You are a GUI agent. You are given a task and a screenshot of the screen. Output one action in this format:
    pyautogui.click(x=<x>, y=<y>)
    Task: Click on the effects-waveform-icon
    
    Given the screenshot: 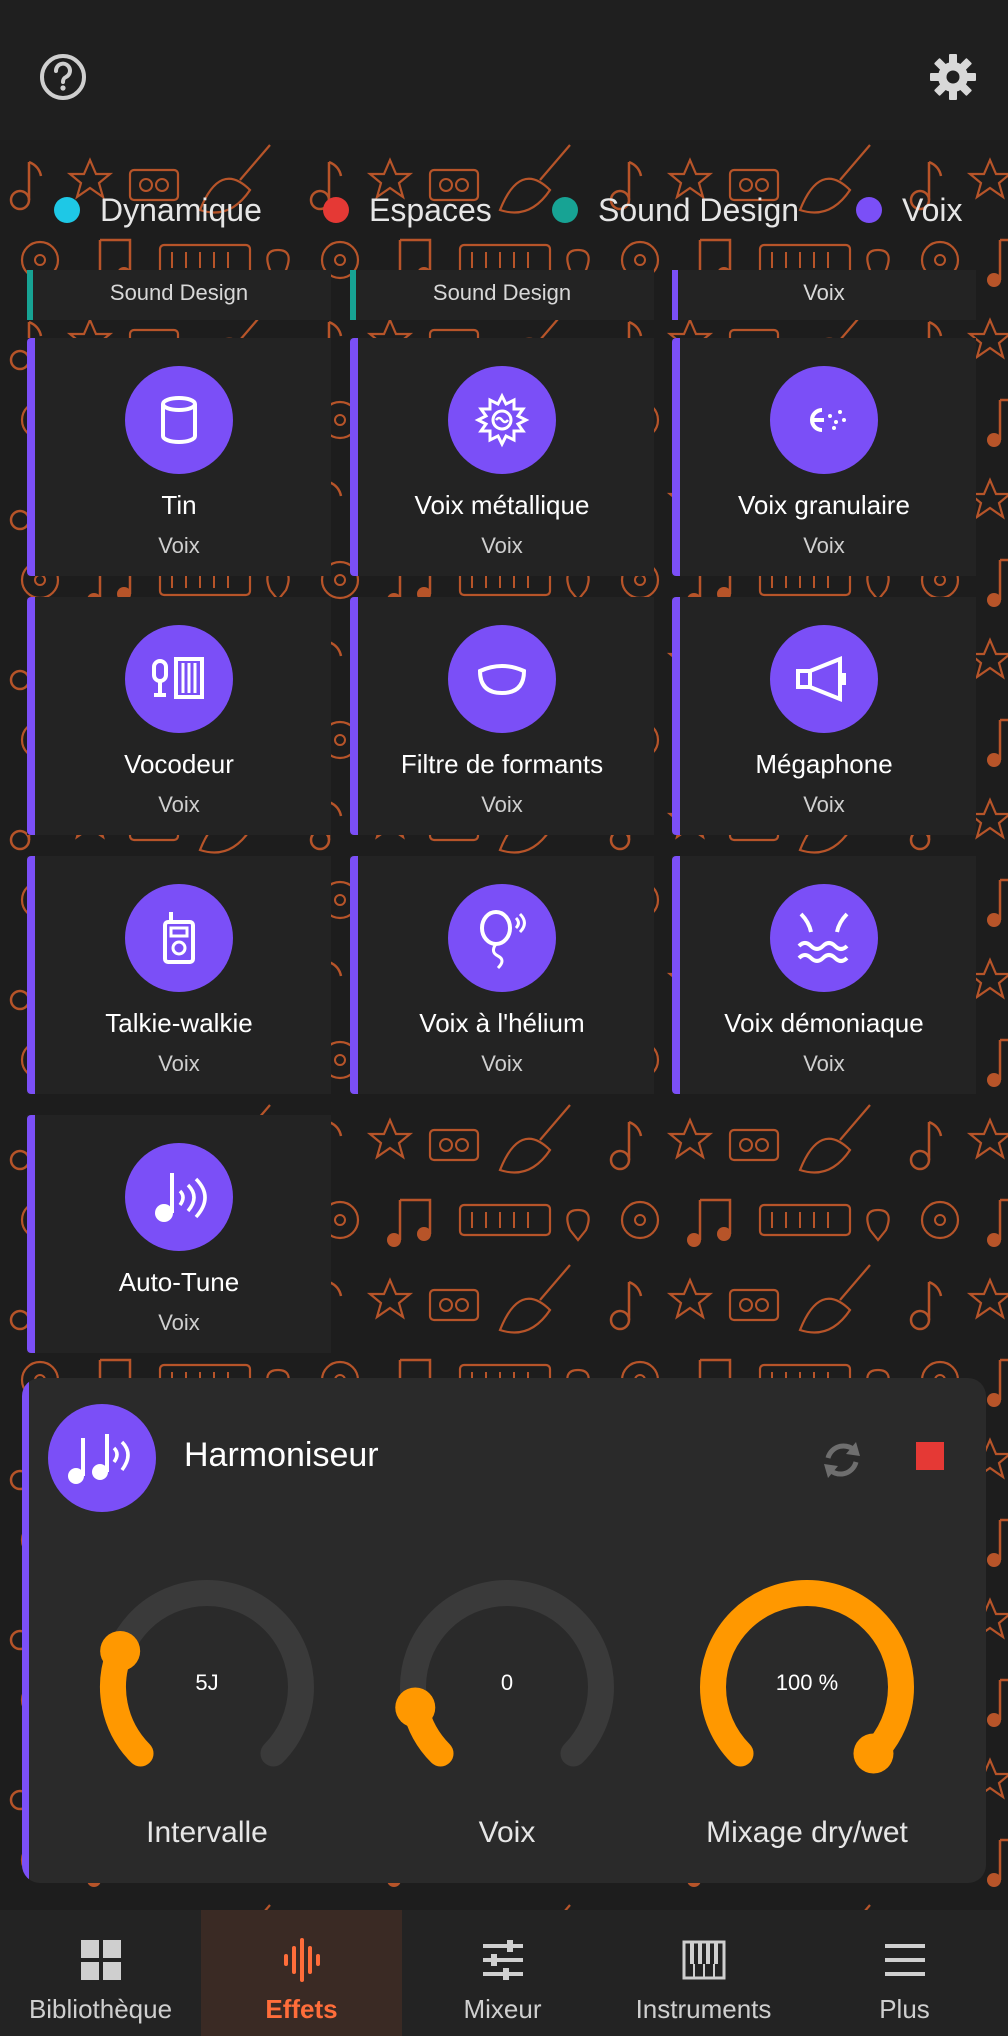 What is the action you would take?
    pyautogui.click(x=301, y=1960)
    